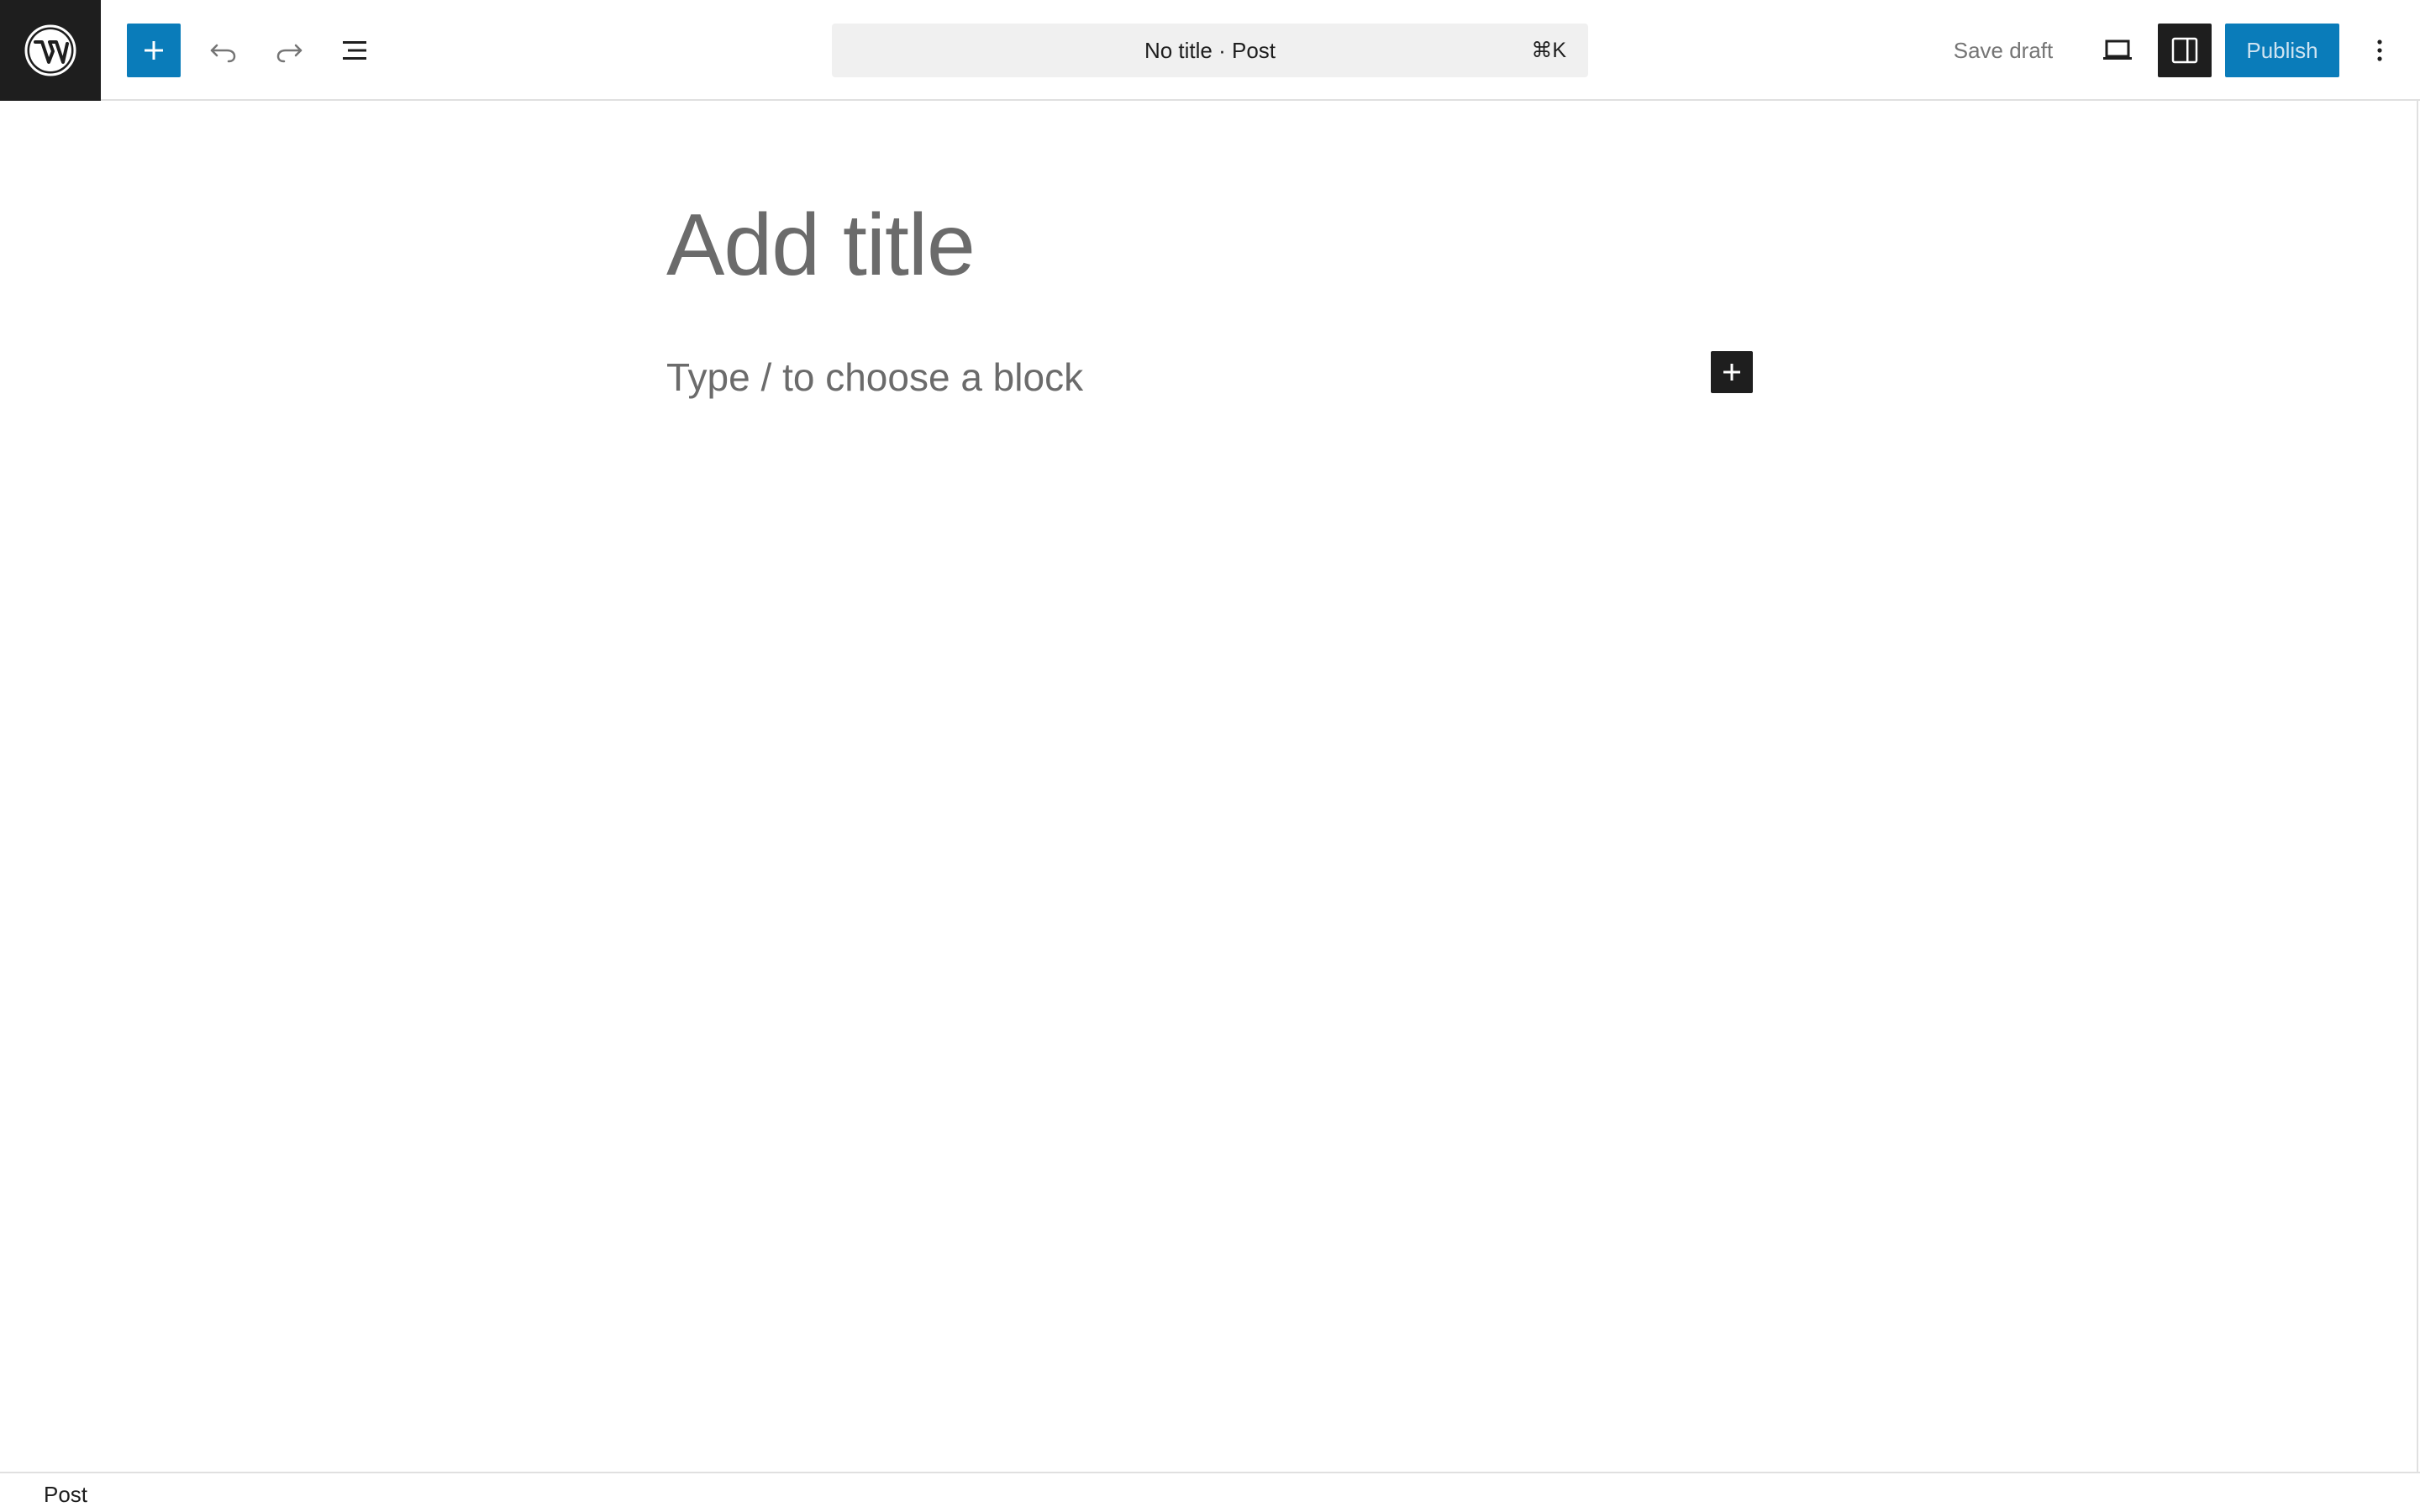 The height and width of the screenshot is (1512, 2420). Describe the element at coordinates (223, 53) in the screenshot. I see `undo-icon` at that location.